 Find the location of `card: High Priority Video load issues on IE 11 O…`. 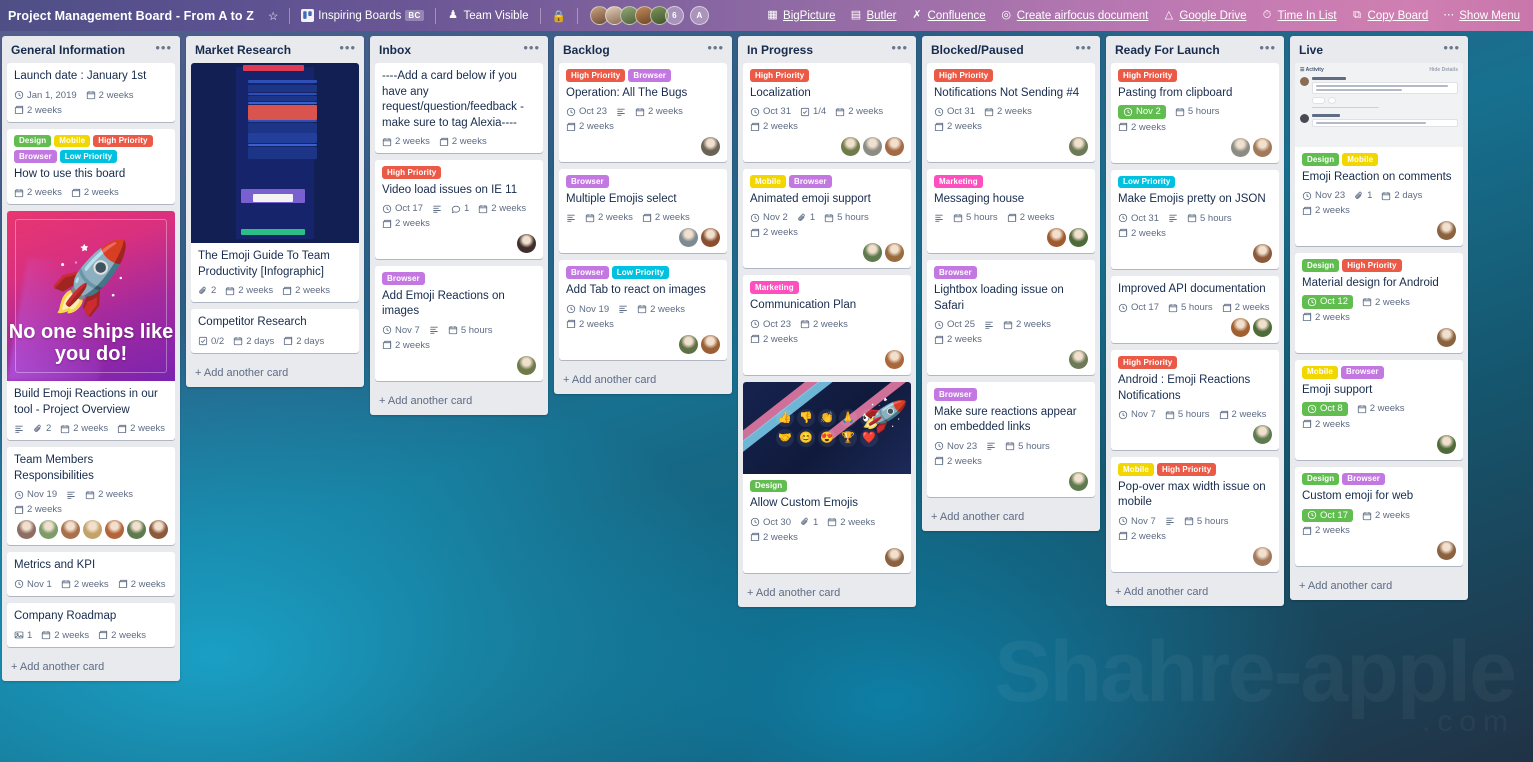

card: High Priority Video load issues on IE 11 O… is located at coordinates (459, 210).